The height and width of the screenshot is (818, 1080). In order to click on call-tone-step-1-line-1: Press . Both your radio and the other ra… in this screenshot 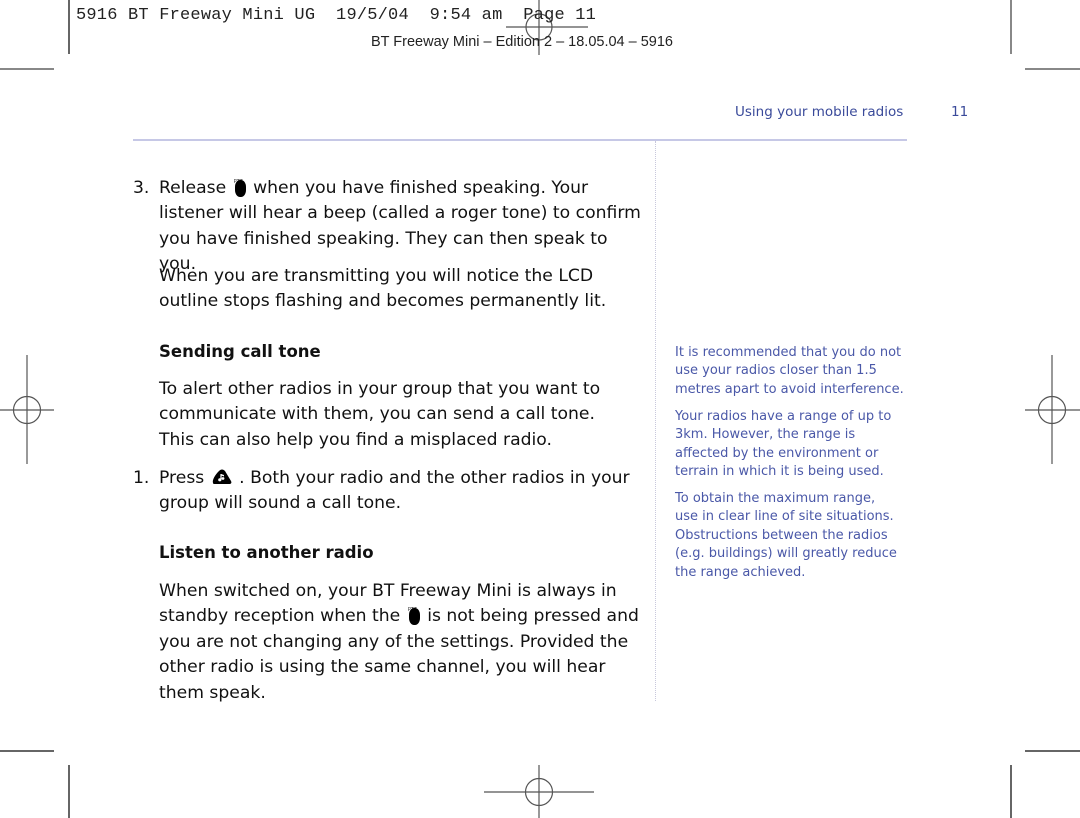, I will do `click(404, 478)`.